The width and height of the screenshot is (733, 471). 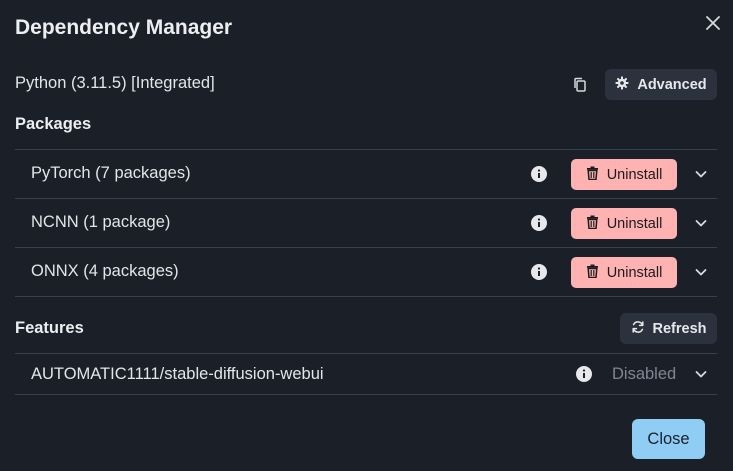 I want to click on feature-status: Disabled, so click(x=644, y=374).